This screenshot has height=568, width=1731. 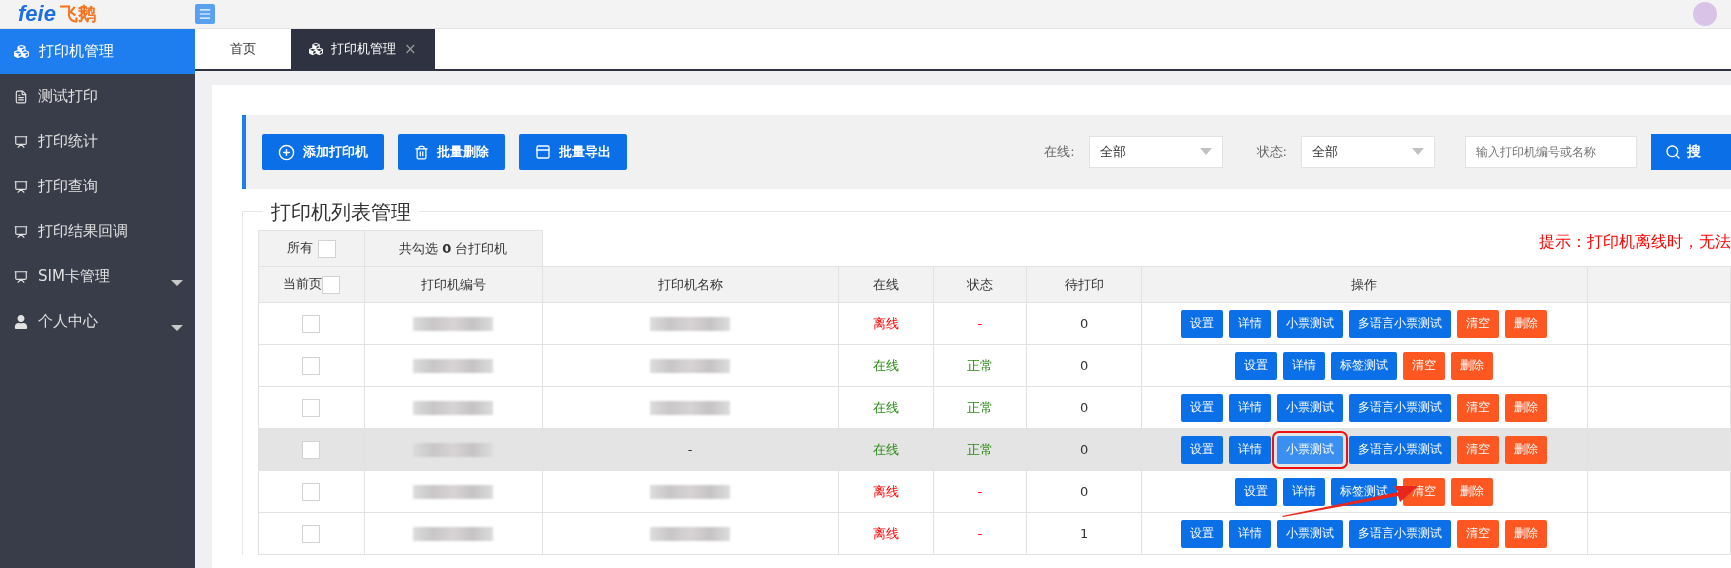 What do you see at coordinates (1705, 14) in the screenshot?
I see `avatar` at bounding box center [1705, 14].